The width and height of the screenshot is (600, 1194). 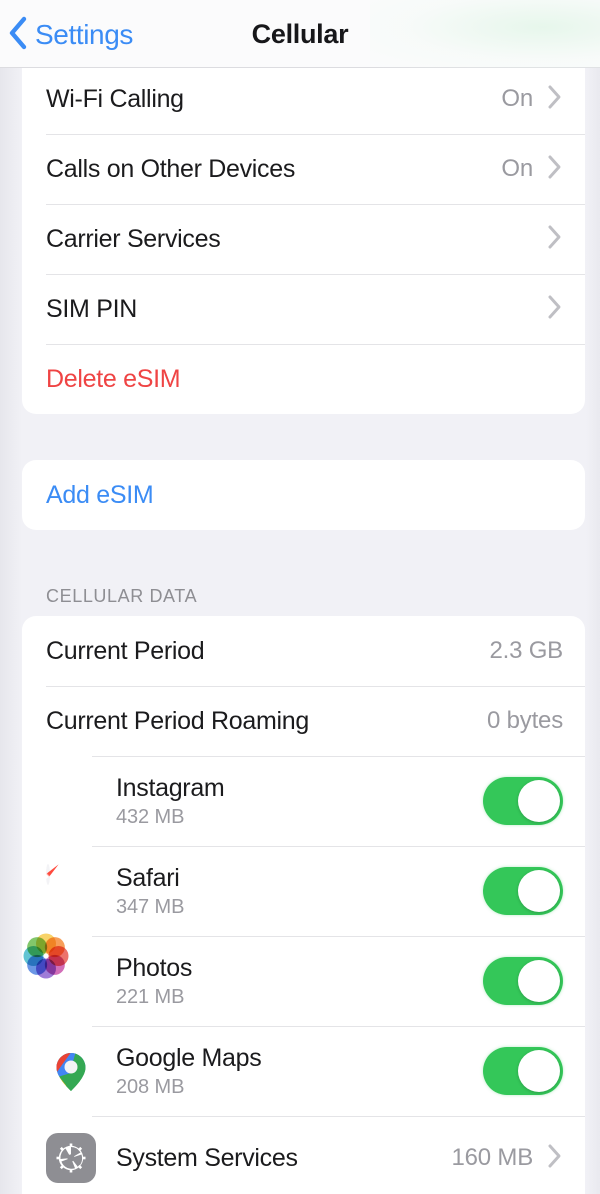 What do you see at coordinates (303, 379) in the screenshot?
I see `row-delete-esim: Delete eSIM` at bounding box center [303, 379].